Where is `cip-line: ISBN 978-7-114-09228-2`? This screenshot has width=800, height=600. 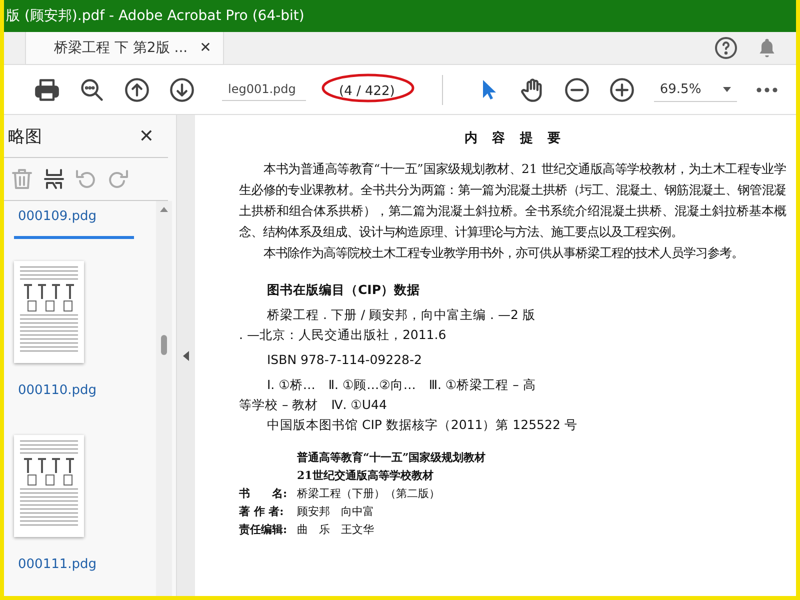 cip-line: ISBN 978-7-114-09228-2 is located at coordinates (344, 360).